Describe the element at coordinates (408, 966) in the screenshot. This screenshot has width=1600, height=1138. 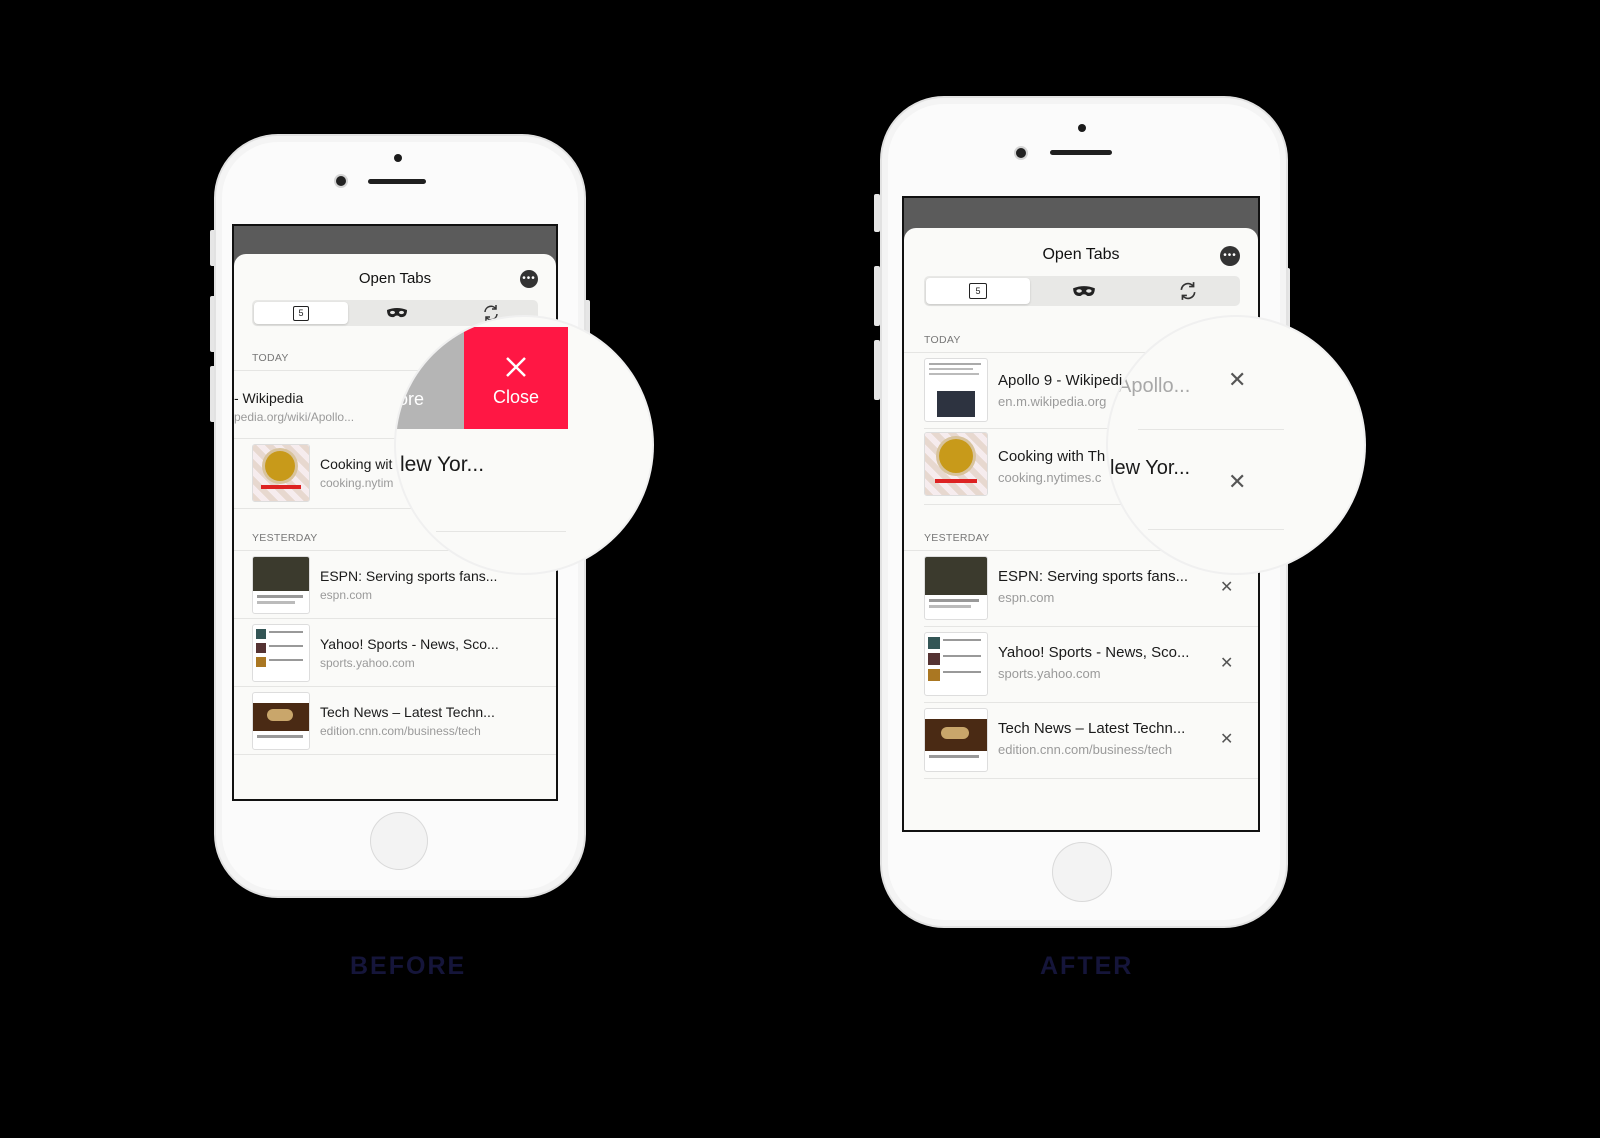
I see `caption-before: BEFORE` at that location.